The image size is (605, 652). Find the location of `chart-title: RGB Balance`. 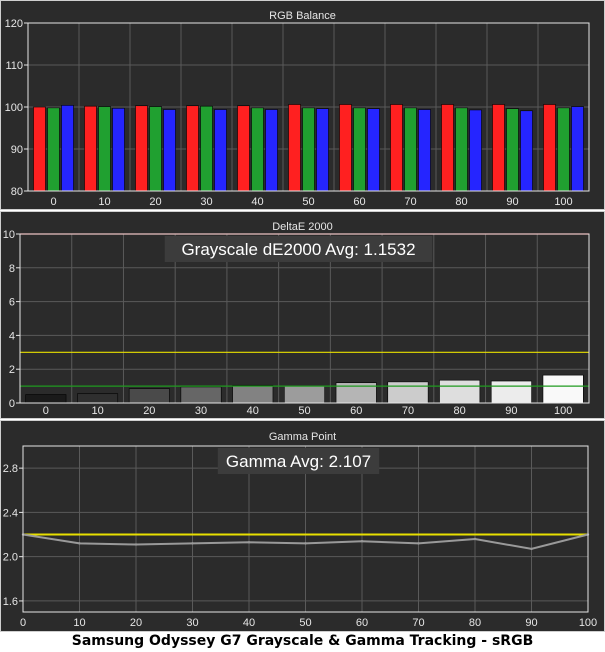

chart-title: RGB Balance is located at coordinates (302, 16).